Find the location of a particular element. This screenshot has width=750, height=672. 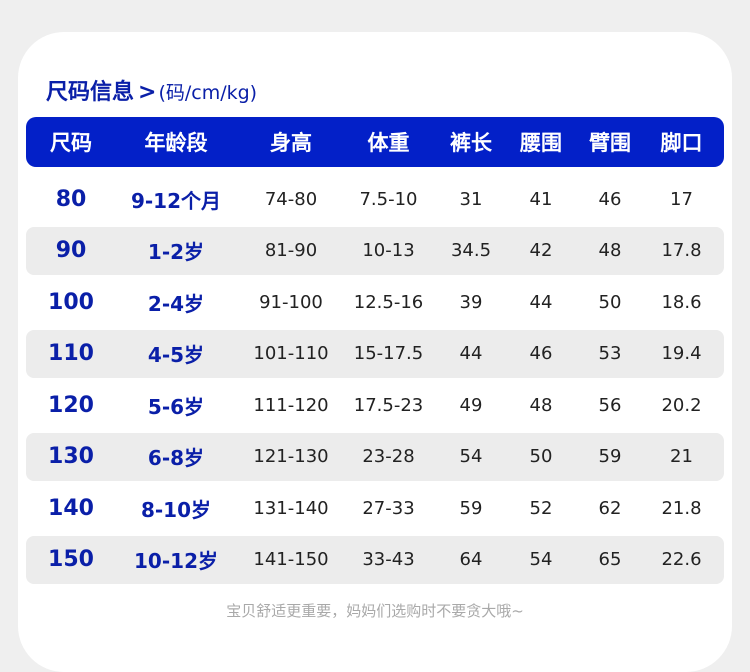

header-arm: 臂围 is located at coordinates (610, 143).